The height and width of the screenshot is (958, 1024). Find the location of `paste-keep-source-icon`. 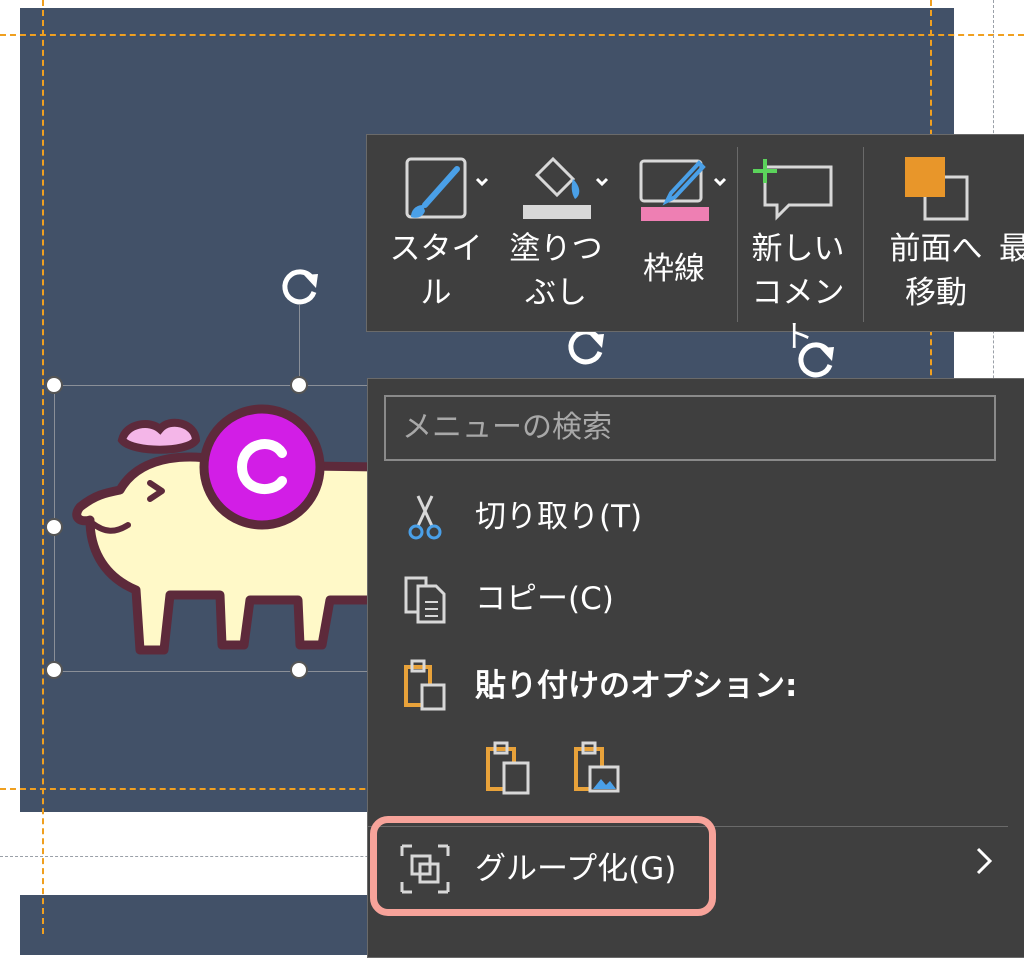

paste-keep-source-icon is located at coordinates (507, 769).